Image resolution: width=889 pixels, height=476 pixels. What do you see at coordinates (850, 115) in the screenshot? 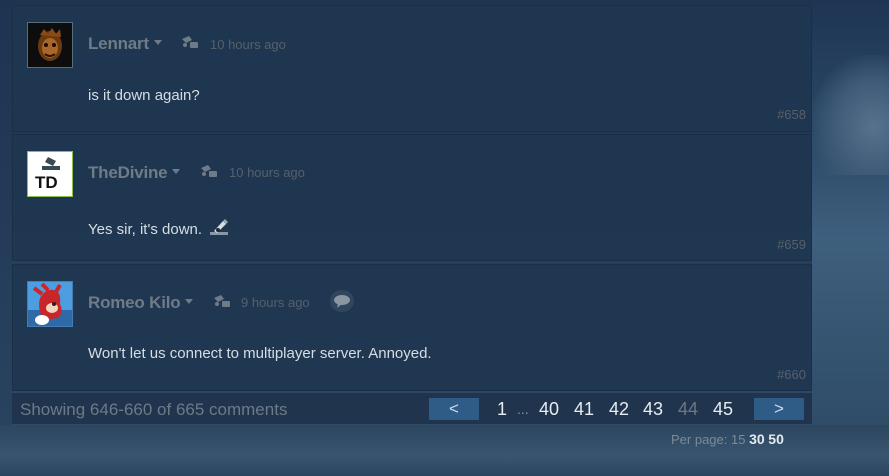
I see `background-hill` at bounding box center [850, 115].